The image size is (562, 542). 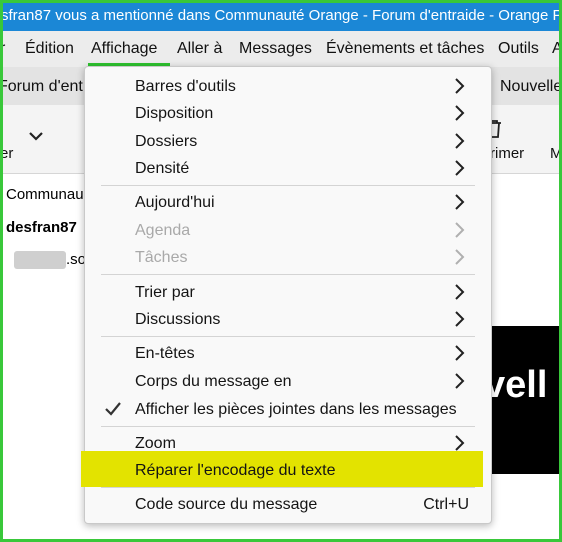 What do you see at coordinates (124, 49) in the screenshot?
I see `menu-affichage: Affichage` at bounding box center [124, 49].